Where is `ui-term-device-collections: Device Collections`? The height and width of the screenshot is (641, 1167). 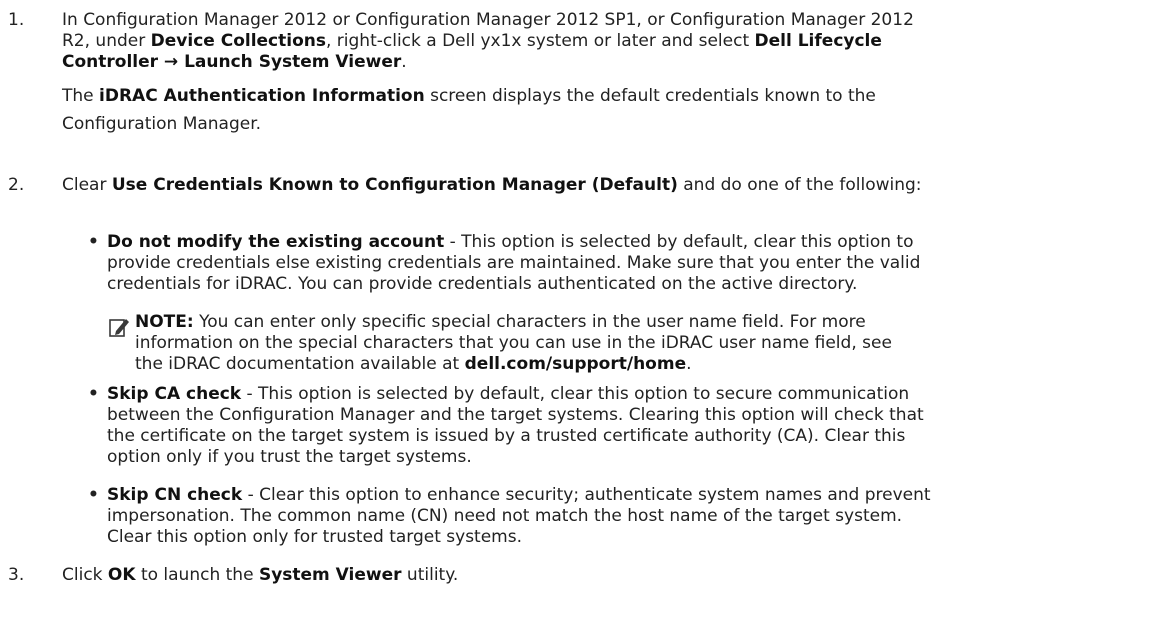
ui-term-device-collections: Device Collections is located at coordinates (238, 41).